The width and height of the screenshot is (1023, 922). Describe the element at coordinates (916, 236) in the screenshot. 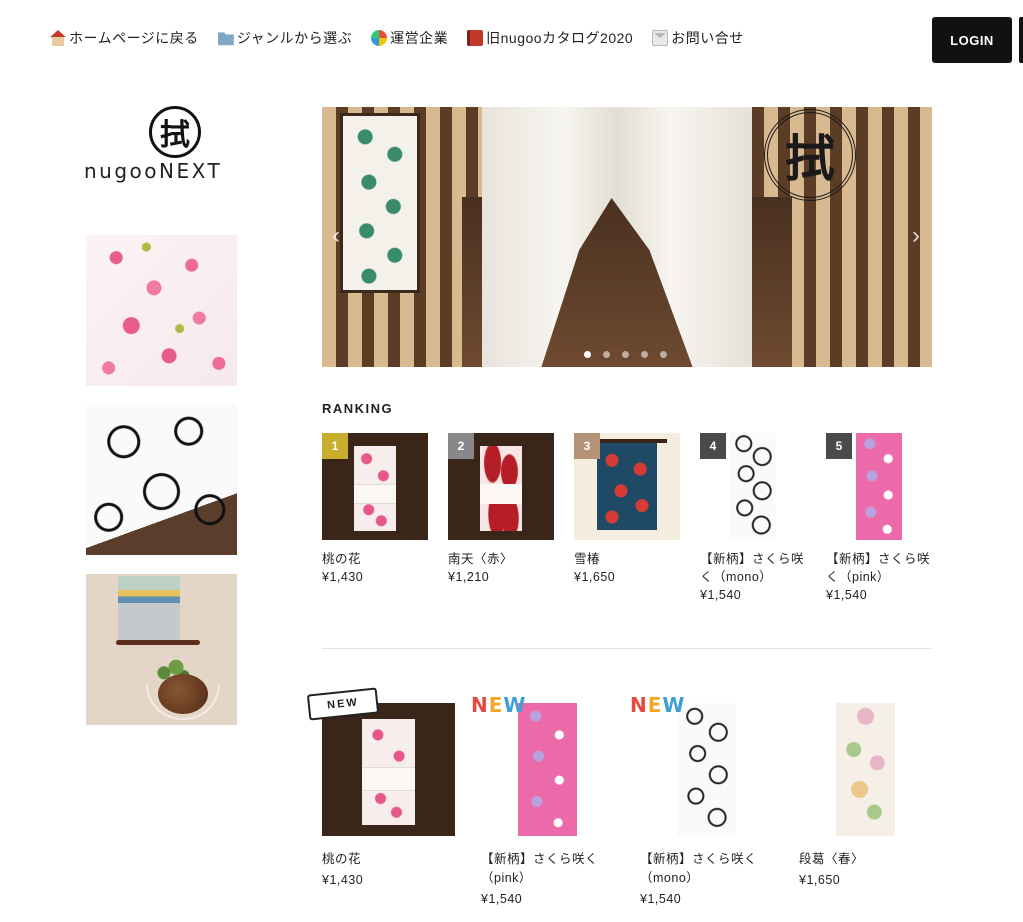

I see `chevron-right-icon: ›` at that location.